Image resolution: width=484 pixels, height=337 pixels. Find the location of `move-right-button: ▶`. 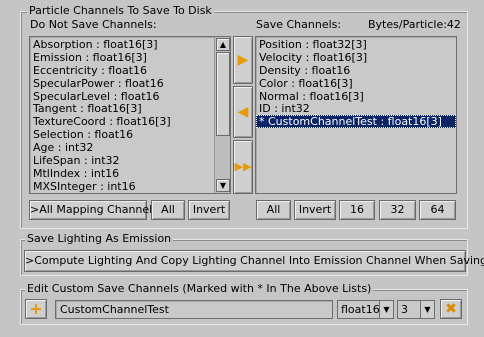

move-right-button: ▶ is located at coordinates (243, 60).